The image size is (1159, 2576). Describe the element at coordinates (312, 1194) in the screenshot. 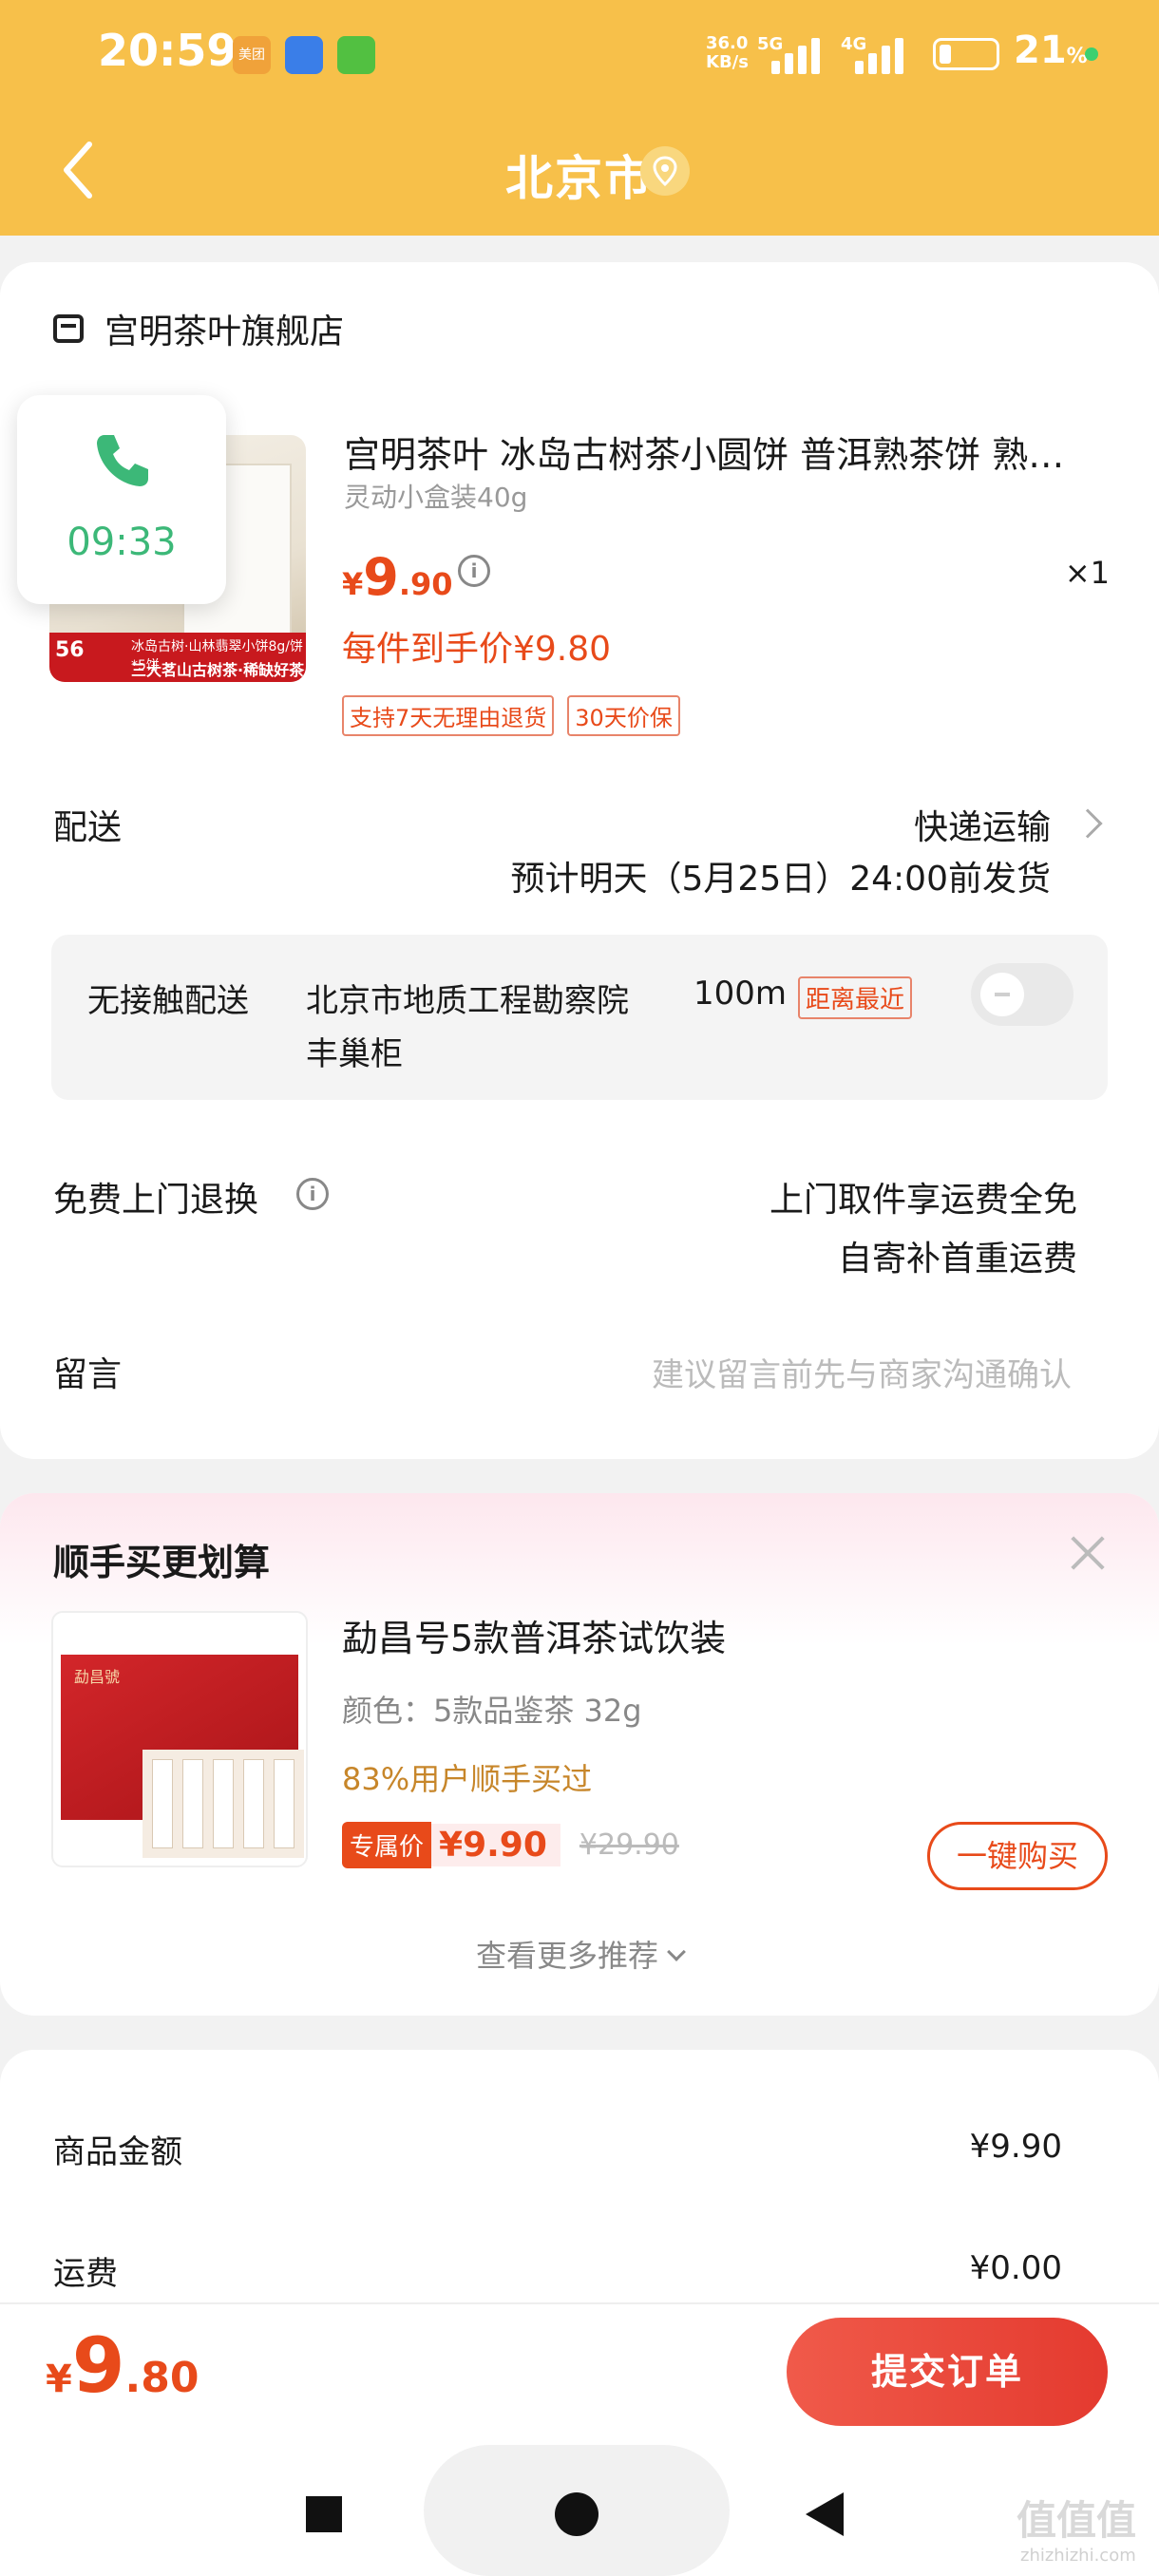

I see `returns-info-icon: i` at that location.